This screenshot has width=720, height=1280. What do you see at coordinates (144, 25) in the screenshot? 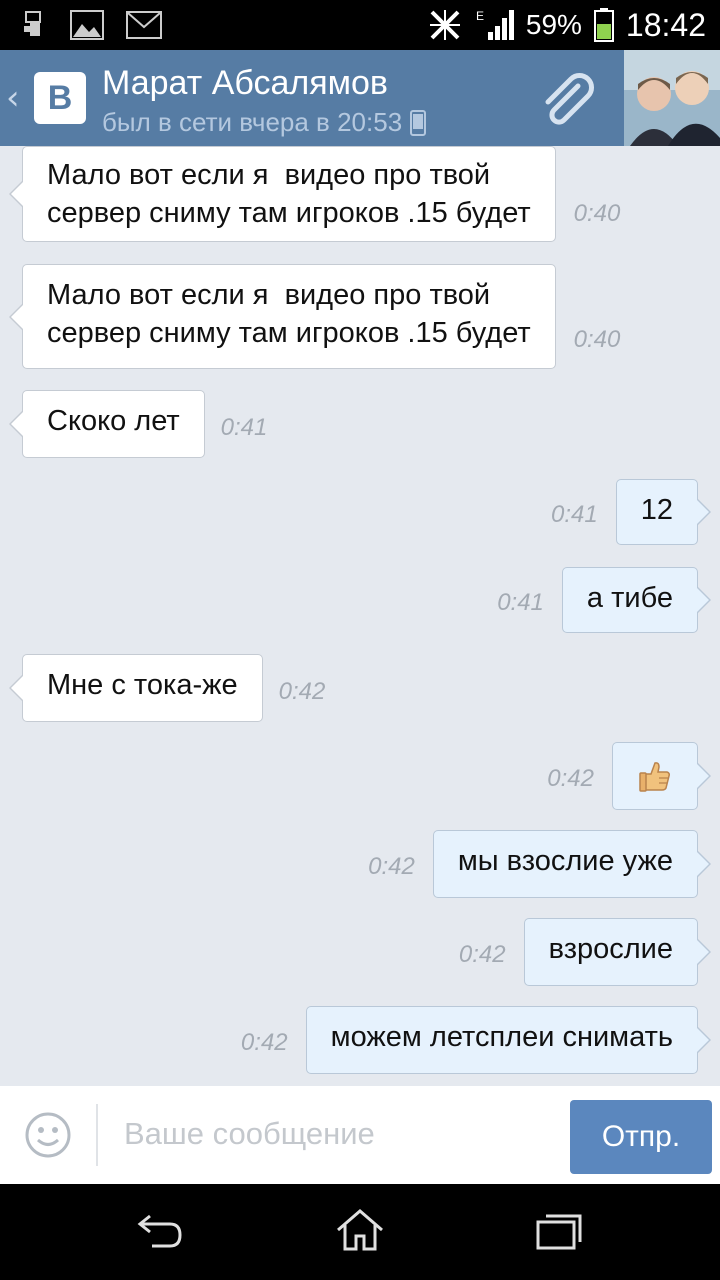
I see `mail-icon` at bounding box center [144, 25].